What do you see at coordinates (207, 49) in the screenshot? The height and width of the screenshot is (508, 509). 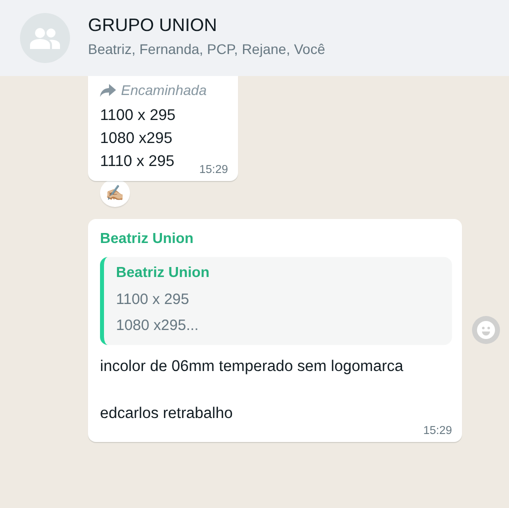 I see `group-members: Beatriz, Fernanda, PCP, Rejane, Você` at bounding box center [207, 49].